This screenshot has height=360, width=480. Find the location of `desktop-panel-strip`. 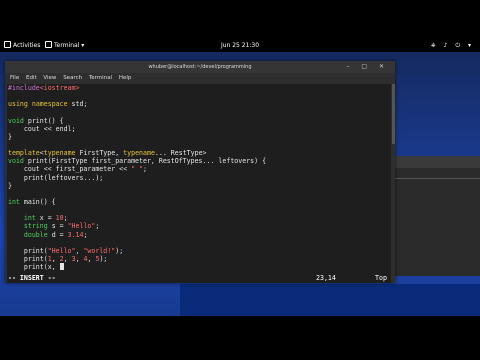

desktop-panel-strip is located at coordinates (330, 300).